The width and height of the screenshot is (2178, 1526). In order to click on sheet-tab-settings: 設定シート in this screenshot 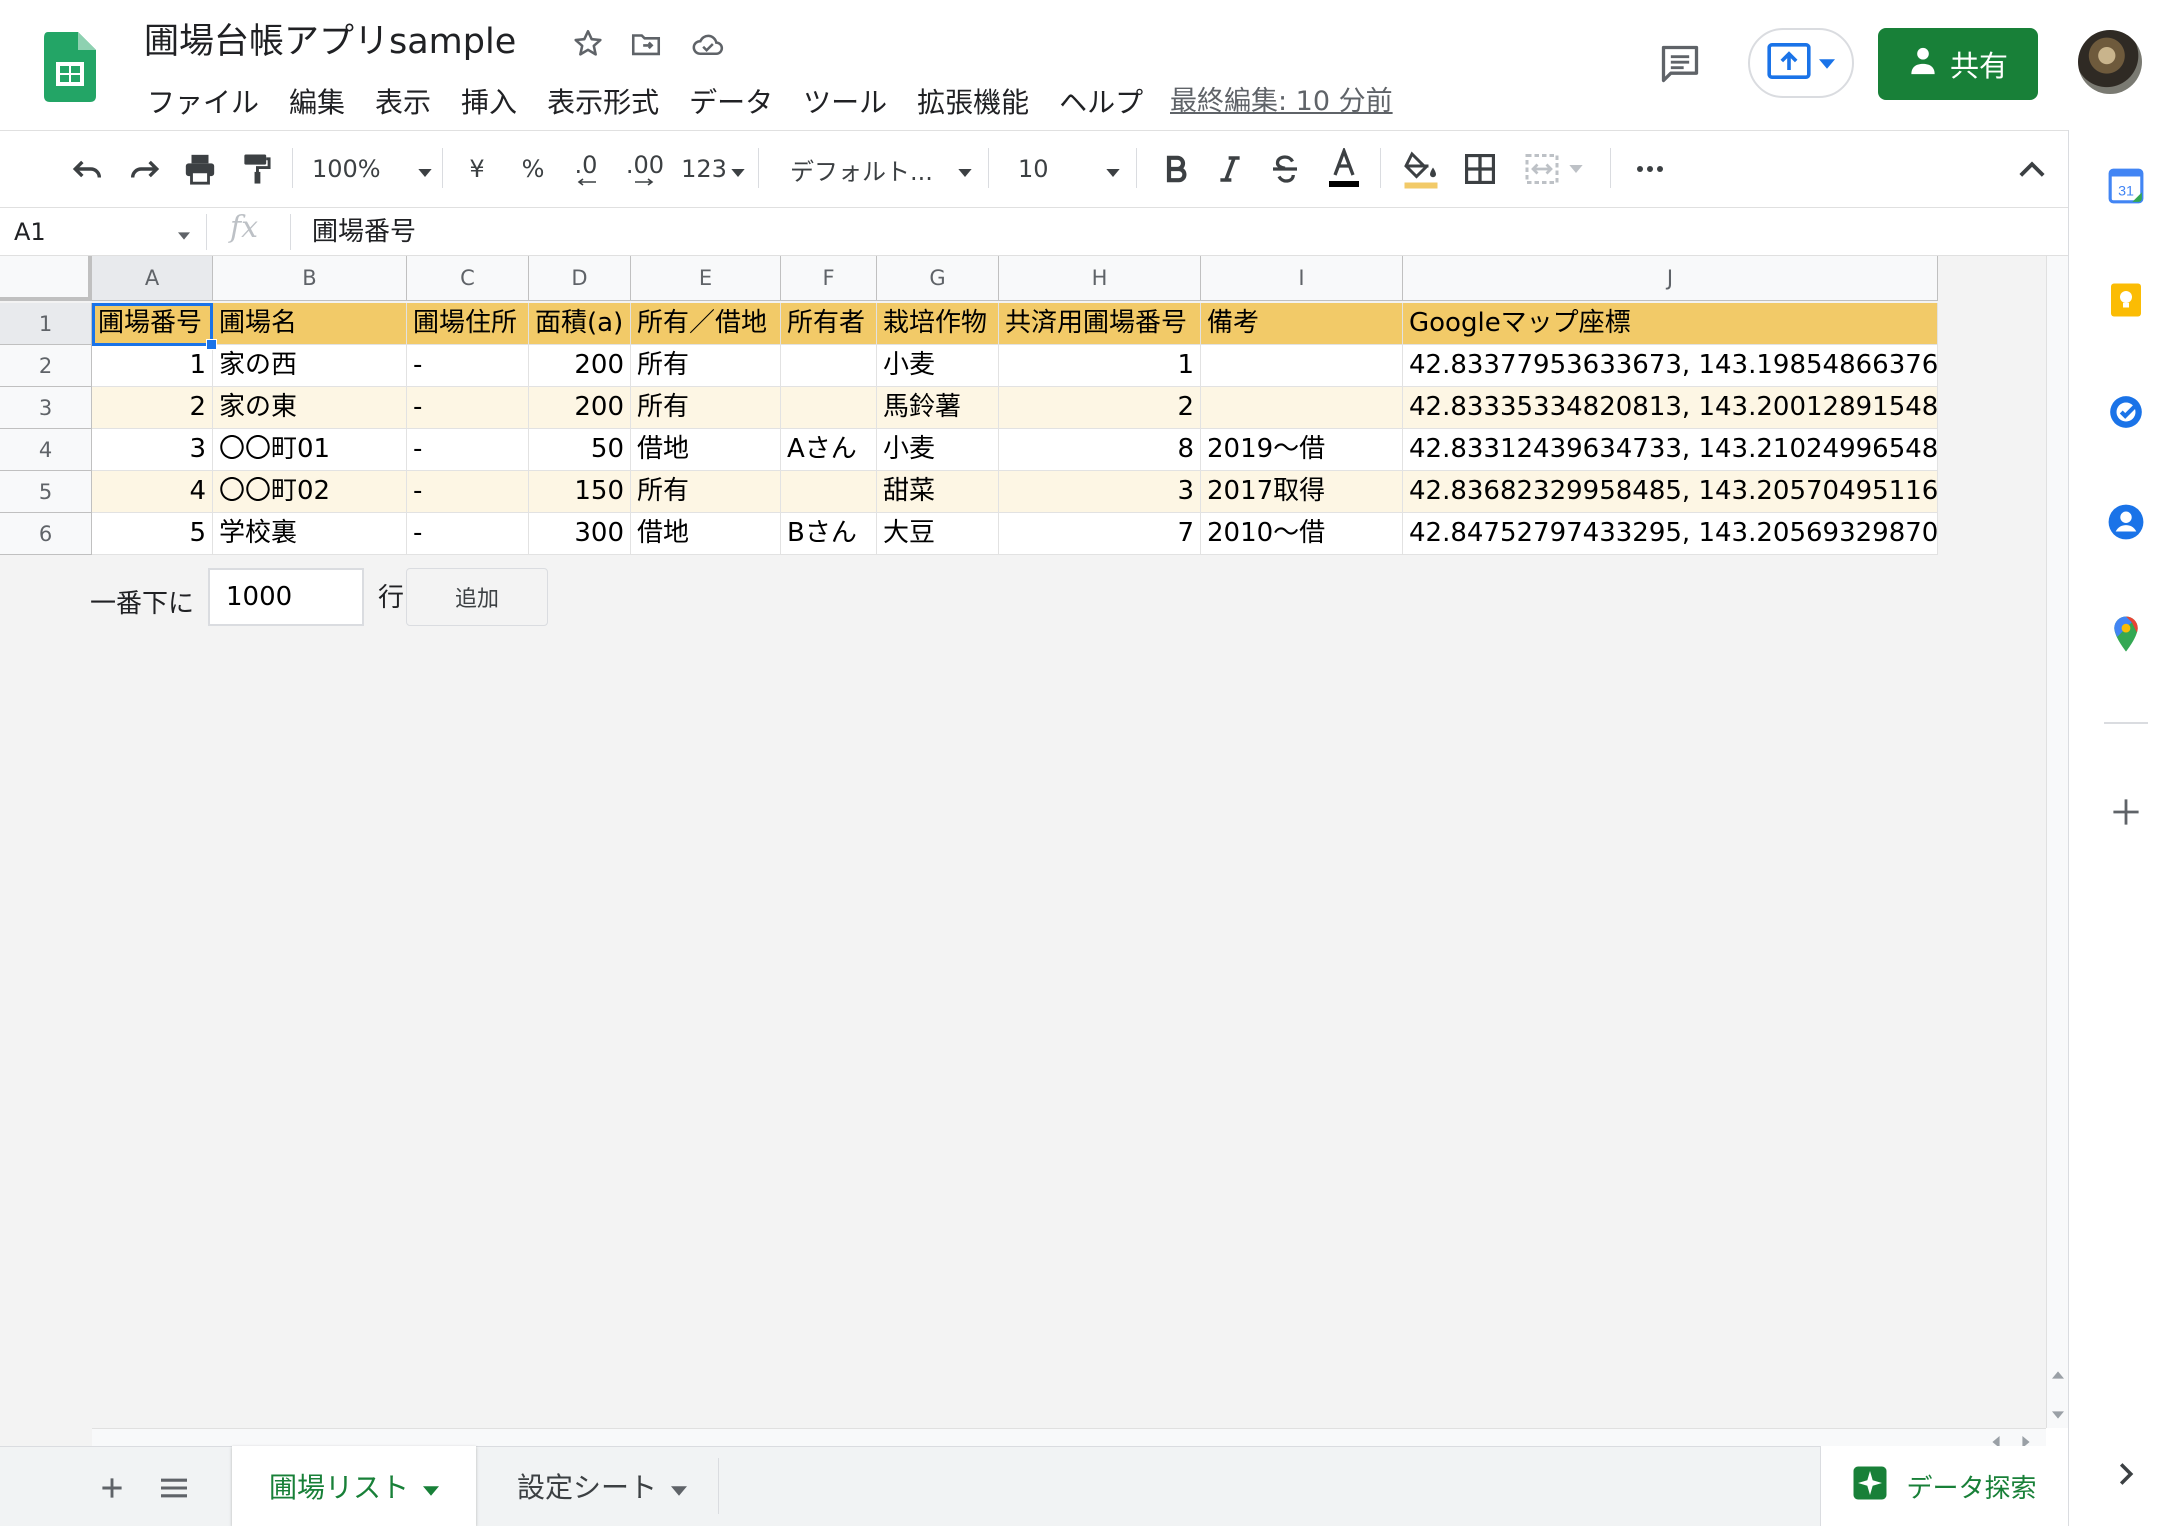, I will do `click(602, 1486)`.